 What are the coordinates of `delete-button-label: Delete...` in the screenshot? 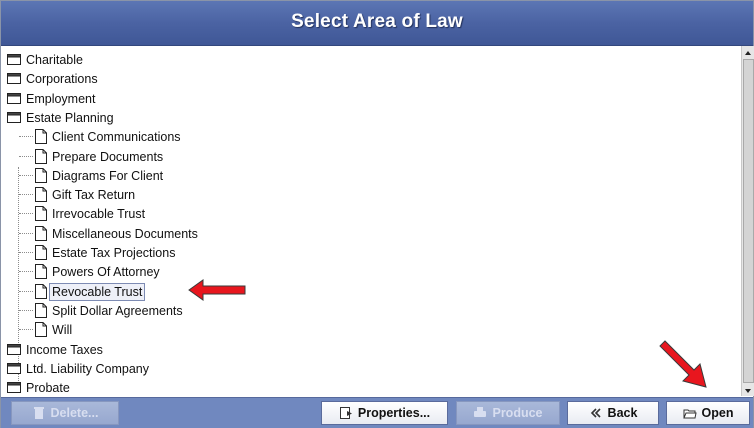 It's located at (74, 413).